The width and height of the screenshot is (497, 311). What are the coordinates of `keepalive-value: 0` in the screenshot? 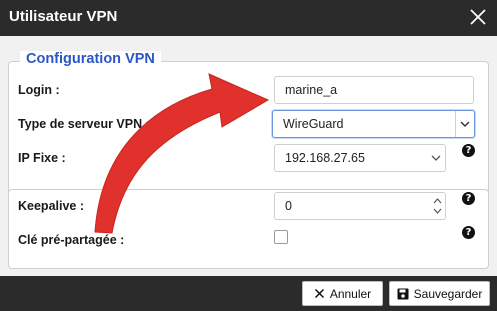 It's located at (288, 206).